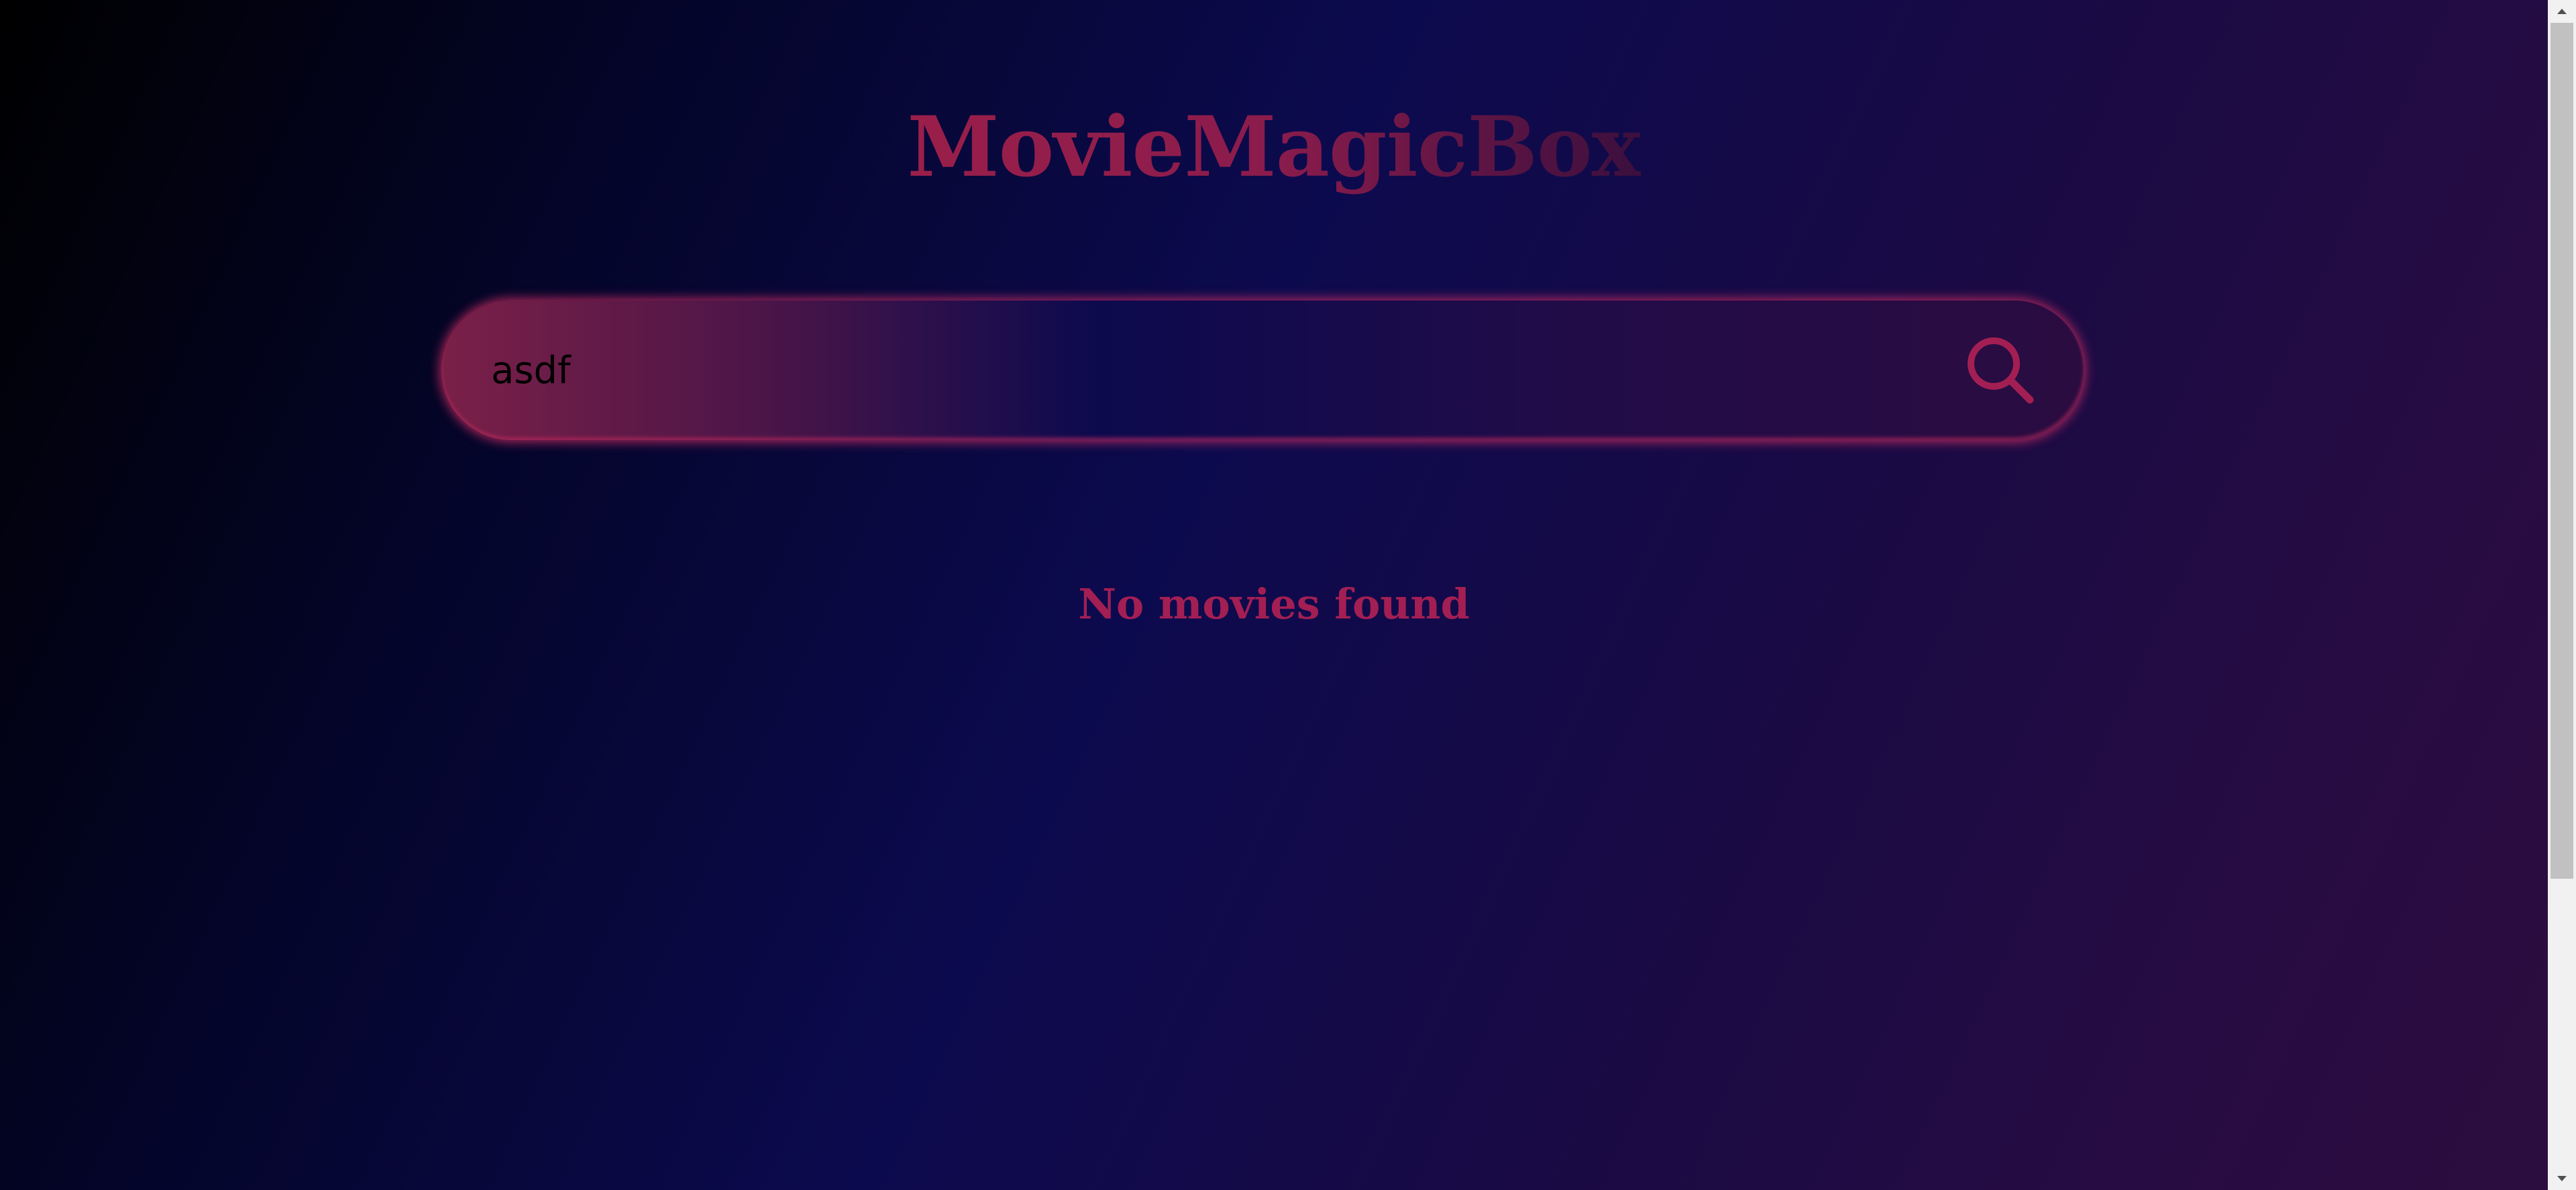 This screenshot has height=1190, width=2576. I want to click on search-bar, so click(1262, 370).